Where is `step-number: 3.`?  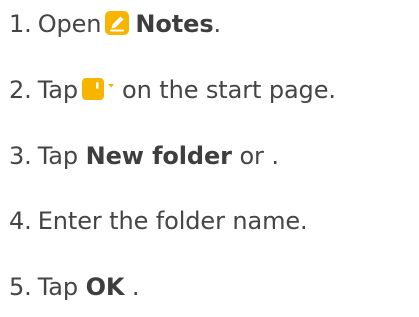 step-number: 3. is located at coordinates (20, 156).